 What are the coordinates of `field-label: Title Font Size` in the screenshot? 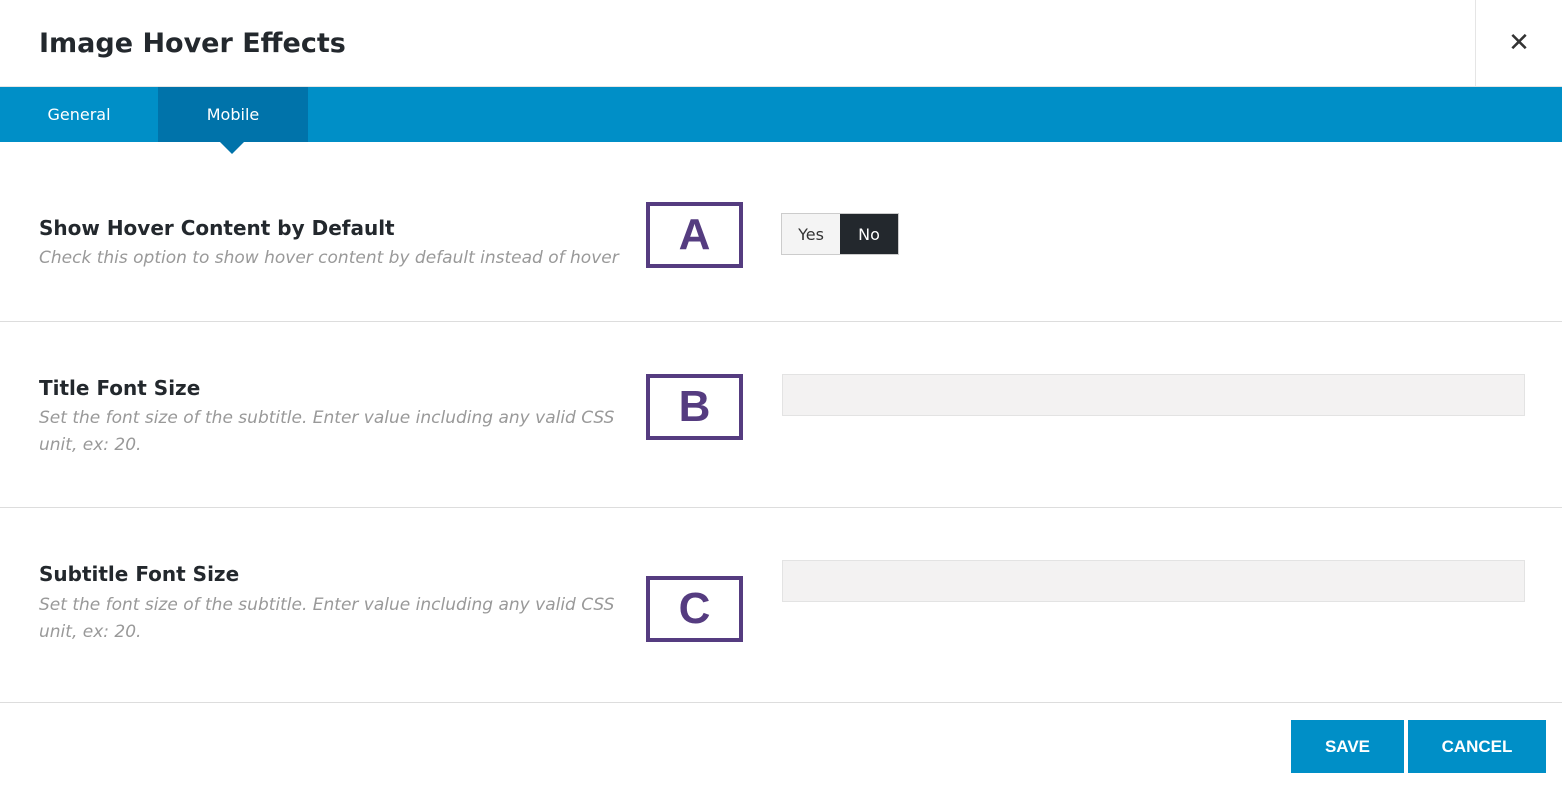 It's located at (120, 388).